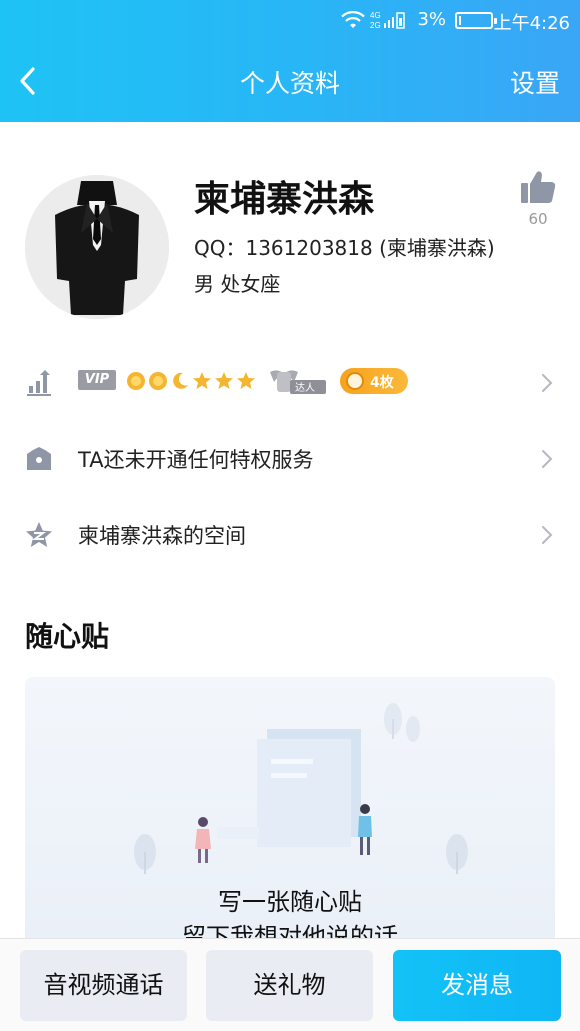  Describe the element at coordinates (191, 381) in the screenshot. I see `level-icons` at that location.